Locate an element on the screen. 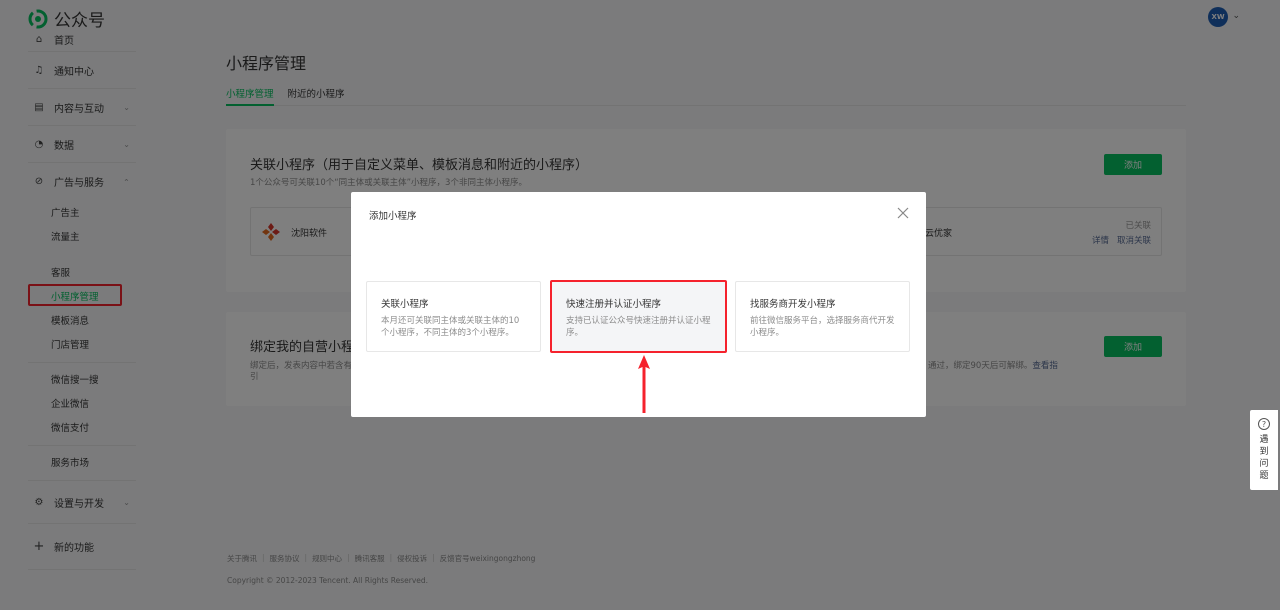 The image size is (1280, 610). help-float-button: ? 遇到问题 is located at coordinates (1264, 450).